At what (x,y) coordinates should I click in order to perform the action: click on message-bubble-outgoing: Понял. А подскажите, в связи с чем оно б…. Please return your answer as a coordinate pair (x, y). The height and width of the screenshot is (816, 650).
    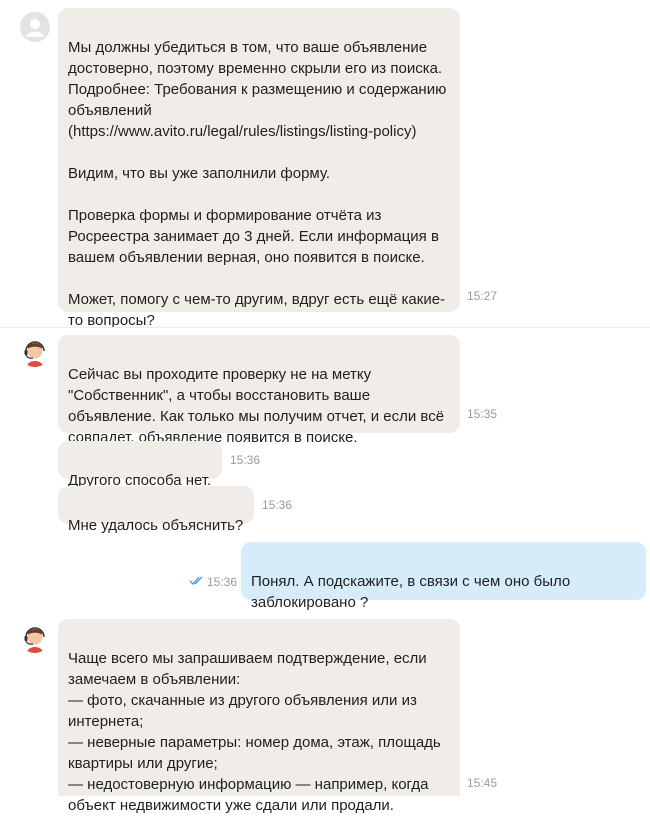
    Looking at the image, I should click on (443, 576).